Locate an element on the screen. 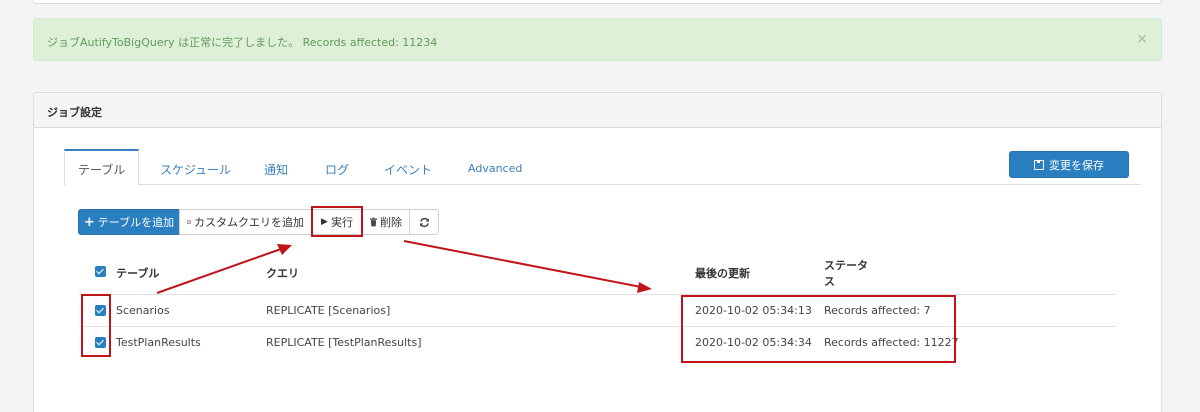  add-custom-query-label: カスタムクエリを追加 is located at coordinates (249, 222).